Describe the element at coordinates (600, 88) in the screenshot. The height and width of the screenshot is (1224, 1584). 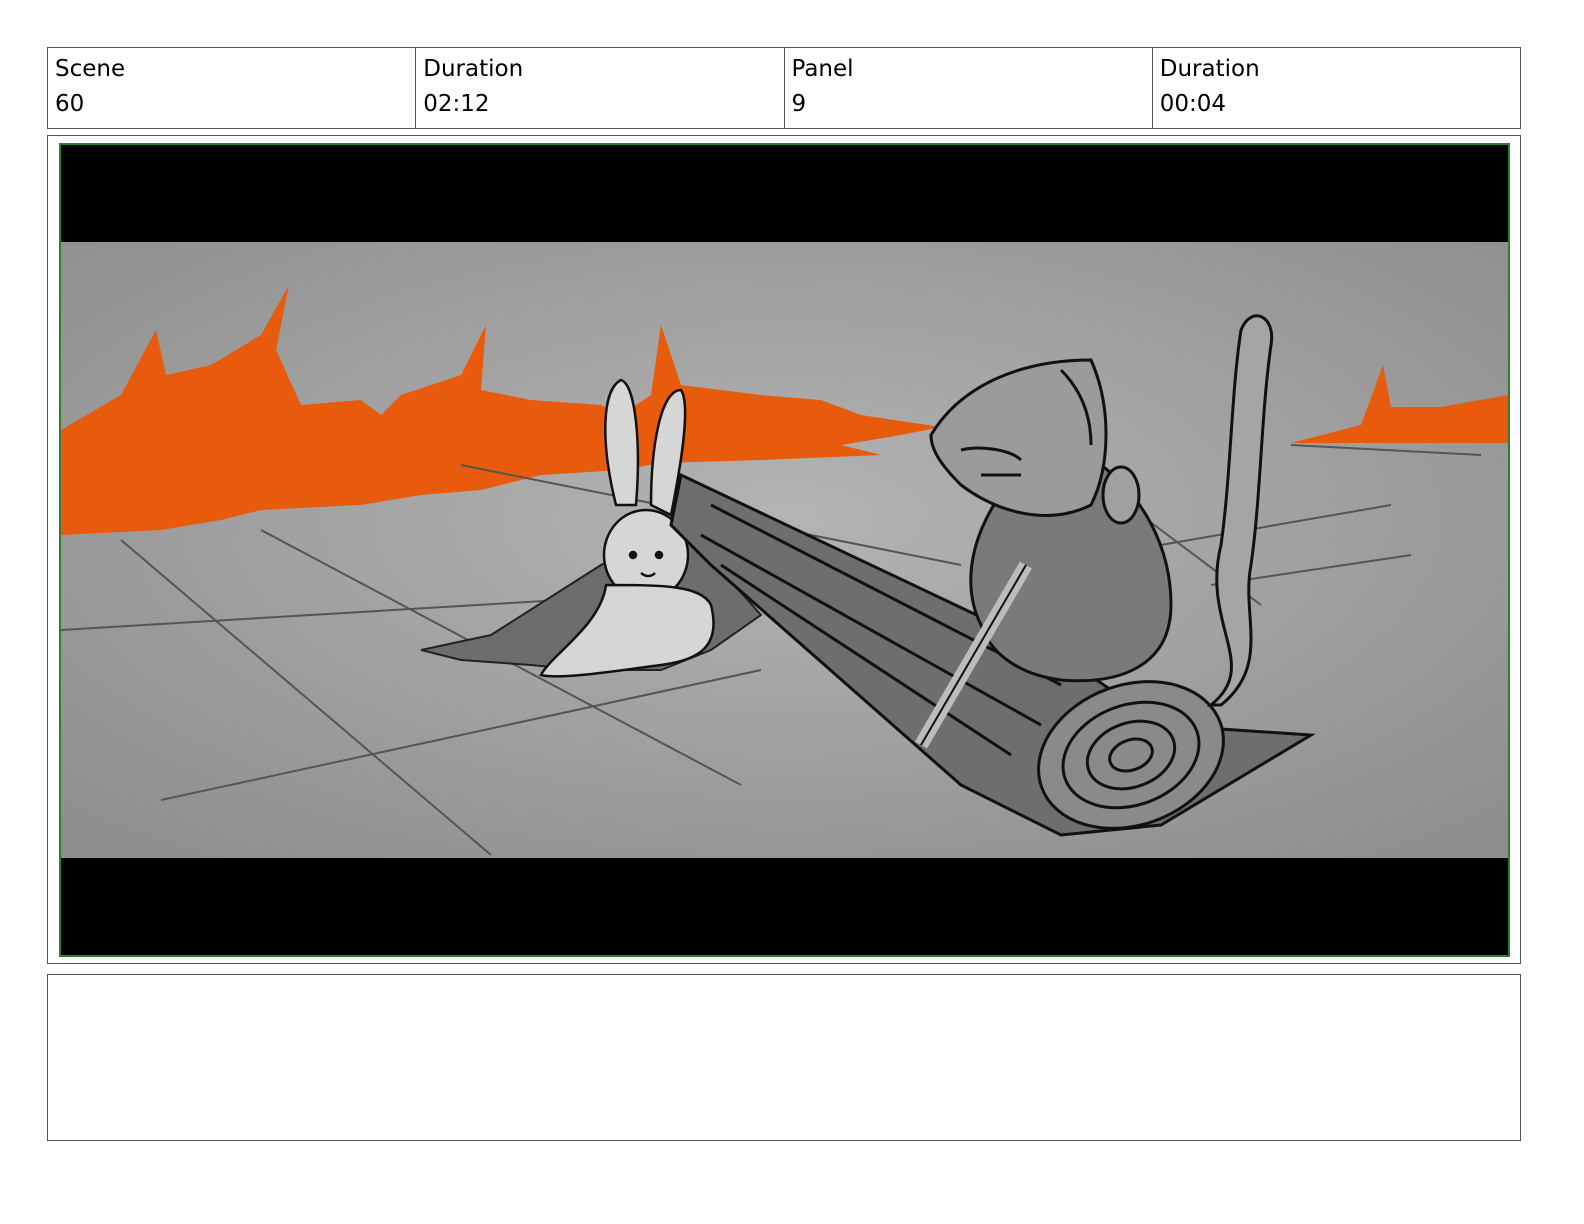
I see `scene-duration-cell: Duration 02:12` at that location.